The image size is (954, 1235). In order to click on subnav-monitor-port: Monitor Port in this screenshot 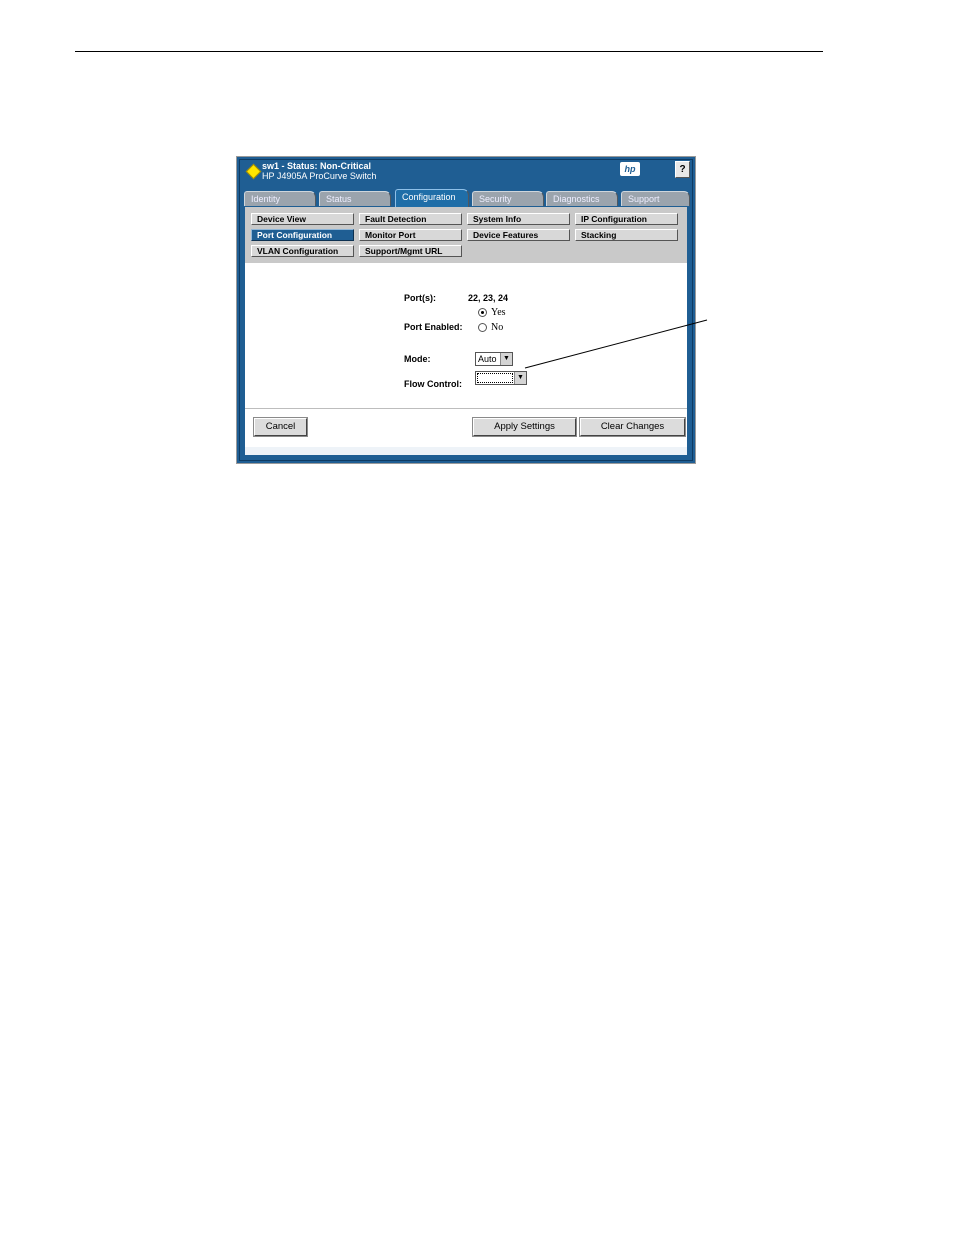, I will do `click(410, 235)`.